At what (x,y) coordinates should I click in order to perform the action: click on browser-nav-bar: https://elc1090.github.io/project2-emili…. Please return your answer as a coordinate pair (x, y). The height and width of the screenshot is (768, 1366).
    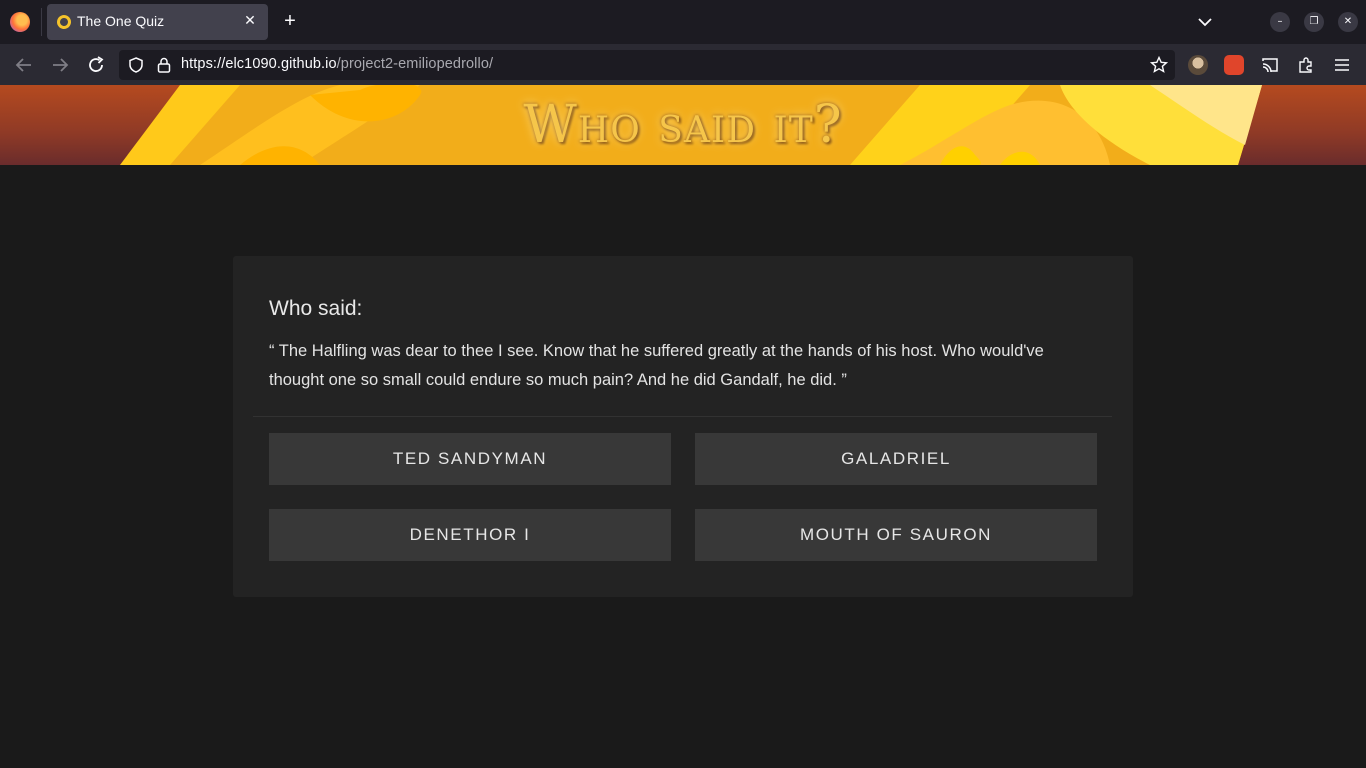
    Looking at the image, I should click on (683, 64).